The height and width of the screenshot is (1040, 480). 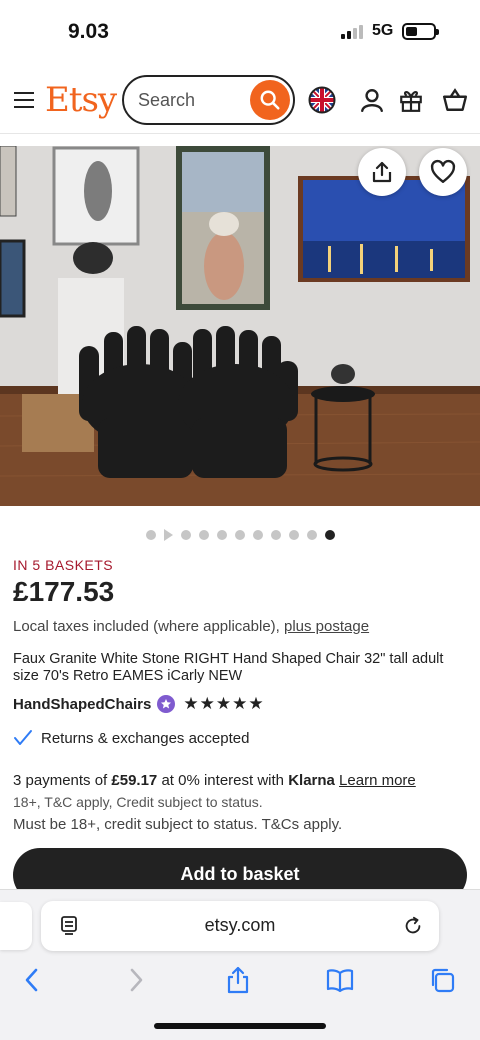 I want to click on url-text: etsy.com, so click(x=240, y=925).